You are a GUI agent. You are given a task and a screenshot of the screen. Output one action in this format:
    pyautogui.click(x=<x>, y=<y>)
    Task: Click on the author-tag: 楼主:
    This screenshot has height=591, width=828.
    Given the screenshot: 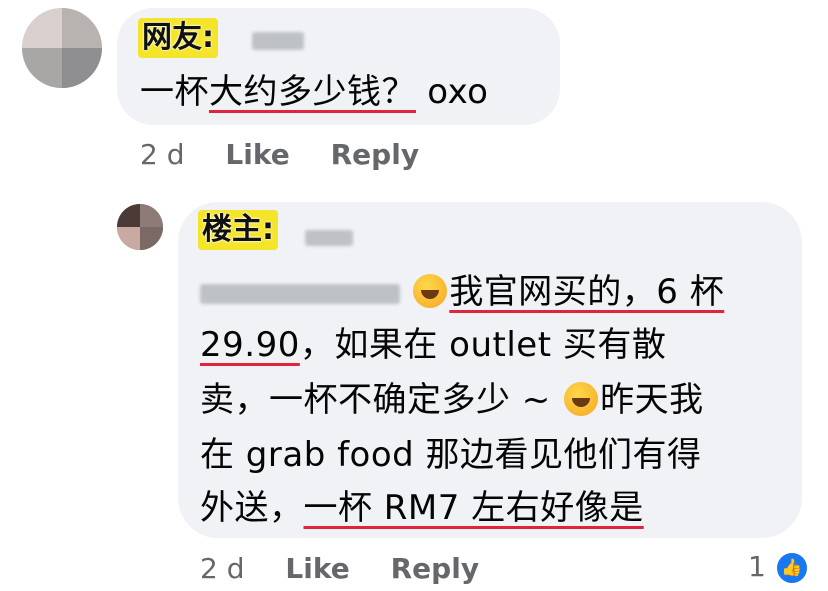 What is the action you would take?
    pyautogui.click(x=238, y=230)
    